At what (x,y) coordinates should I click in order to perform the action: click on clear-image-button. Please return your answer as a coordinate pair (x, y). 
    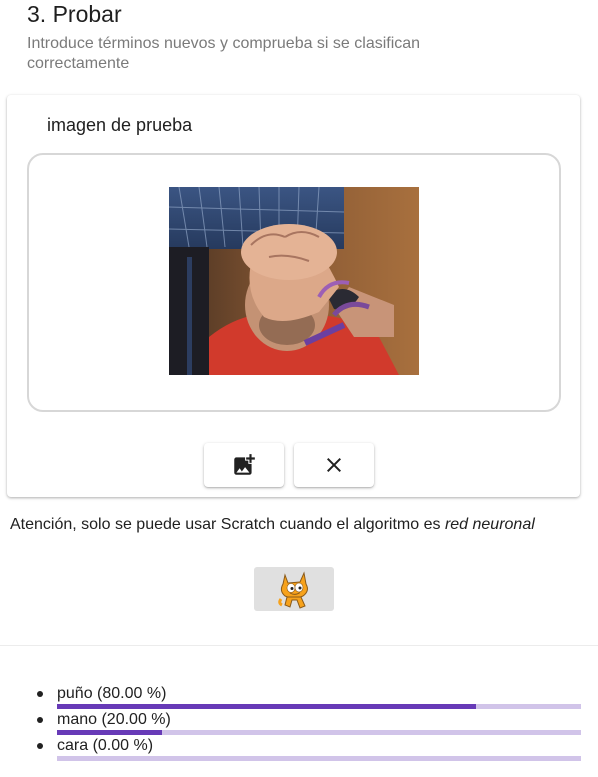
    Looking at the image, I should click on (334, 465).